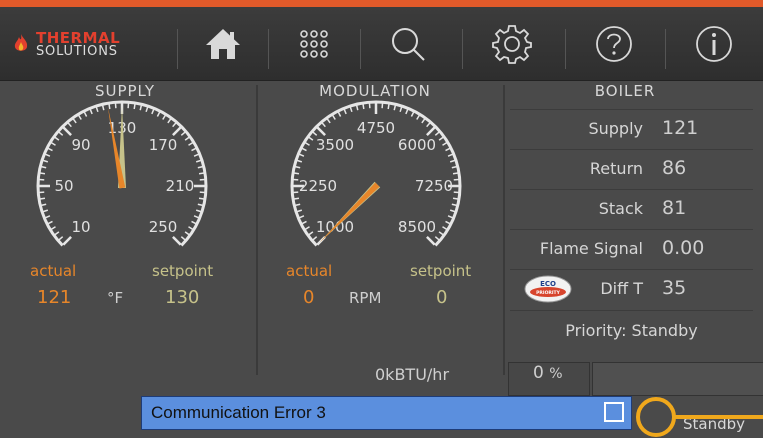 Image resolution: width=763 pixels, height=438 pixels. What do you see at coordinates (548, 289) in the screenshot?
I see `eco-priority-badge-icon: ECO PRIORITY` at bounding box center [548, 289].